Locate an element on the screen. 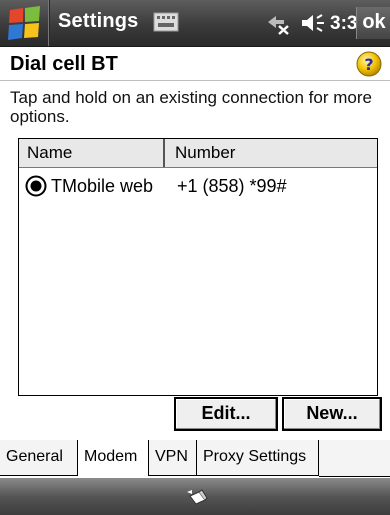  connection-name: TMobile web is located at coordinates (102, 186).